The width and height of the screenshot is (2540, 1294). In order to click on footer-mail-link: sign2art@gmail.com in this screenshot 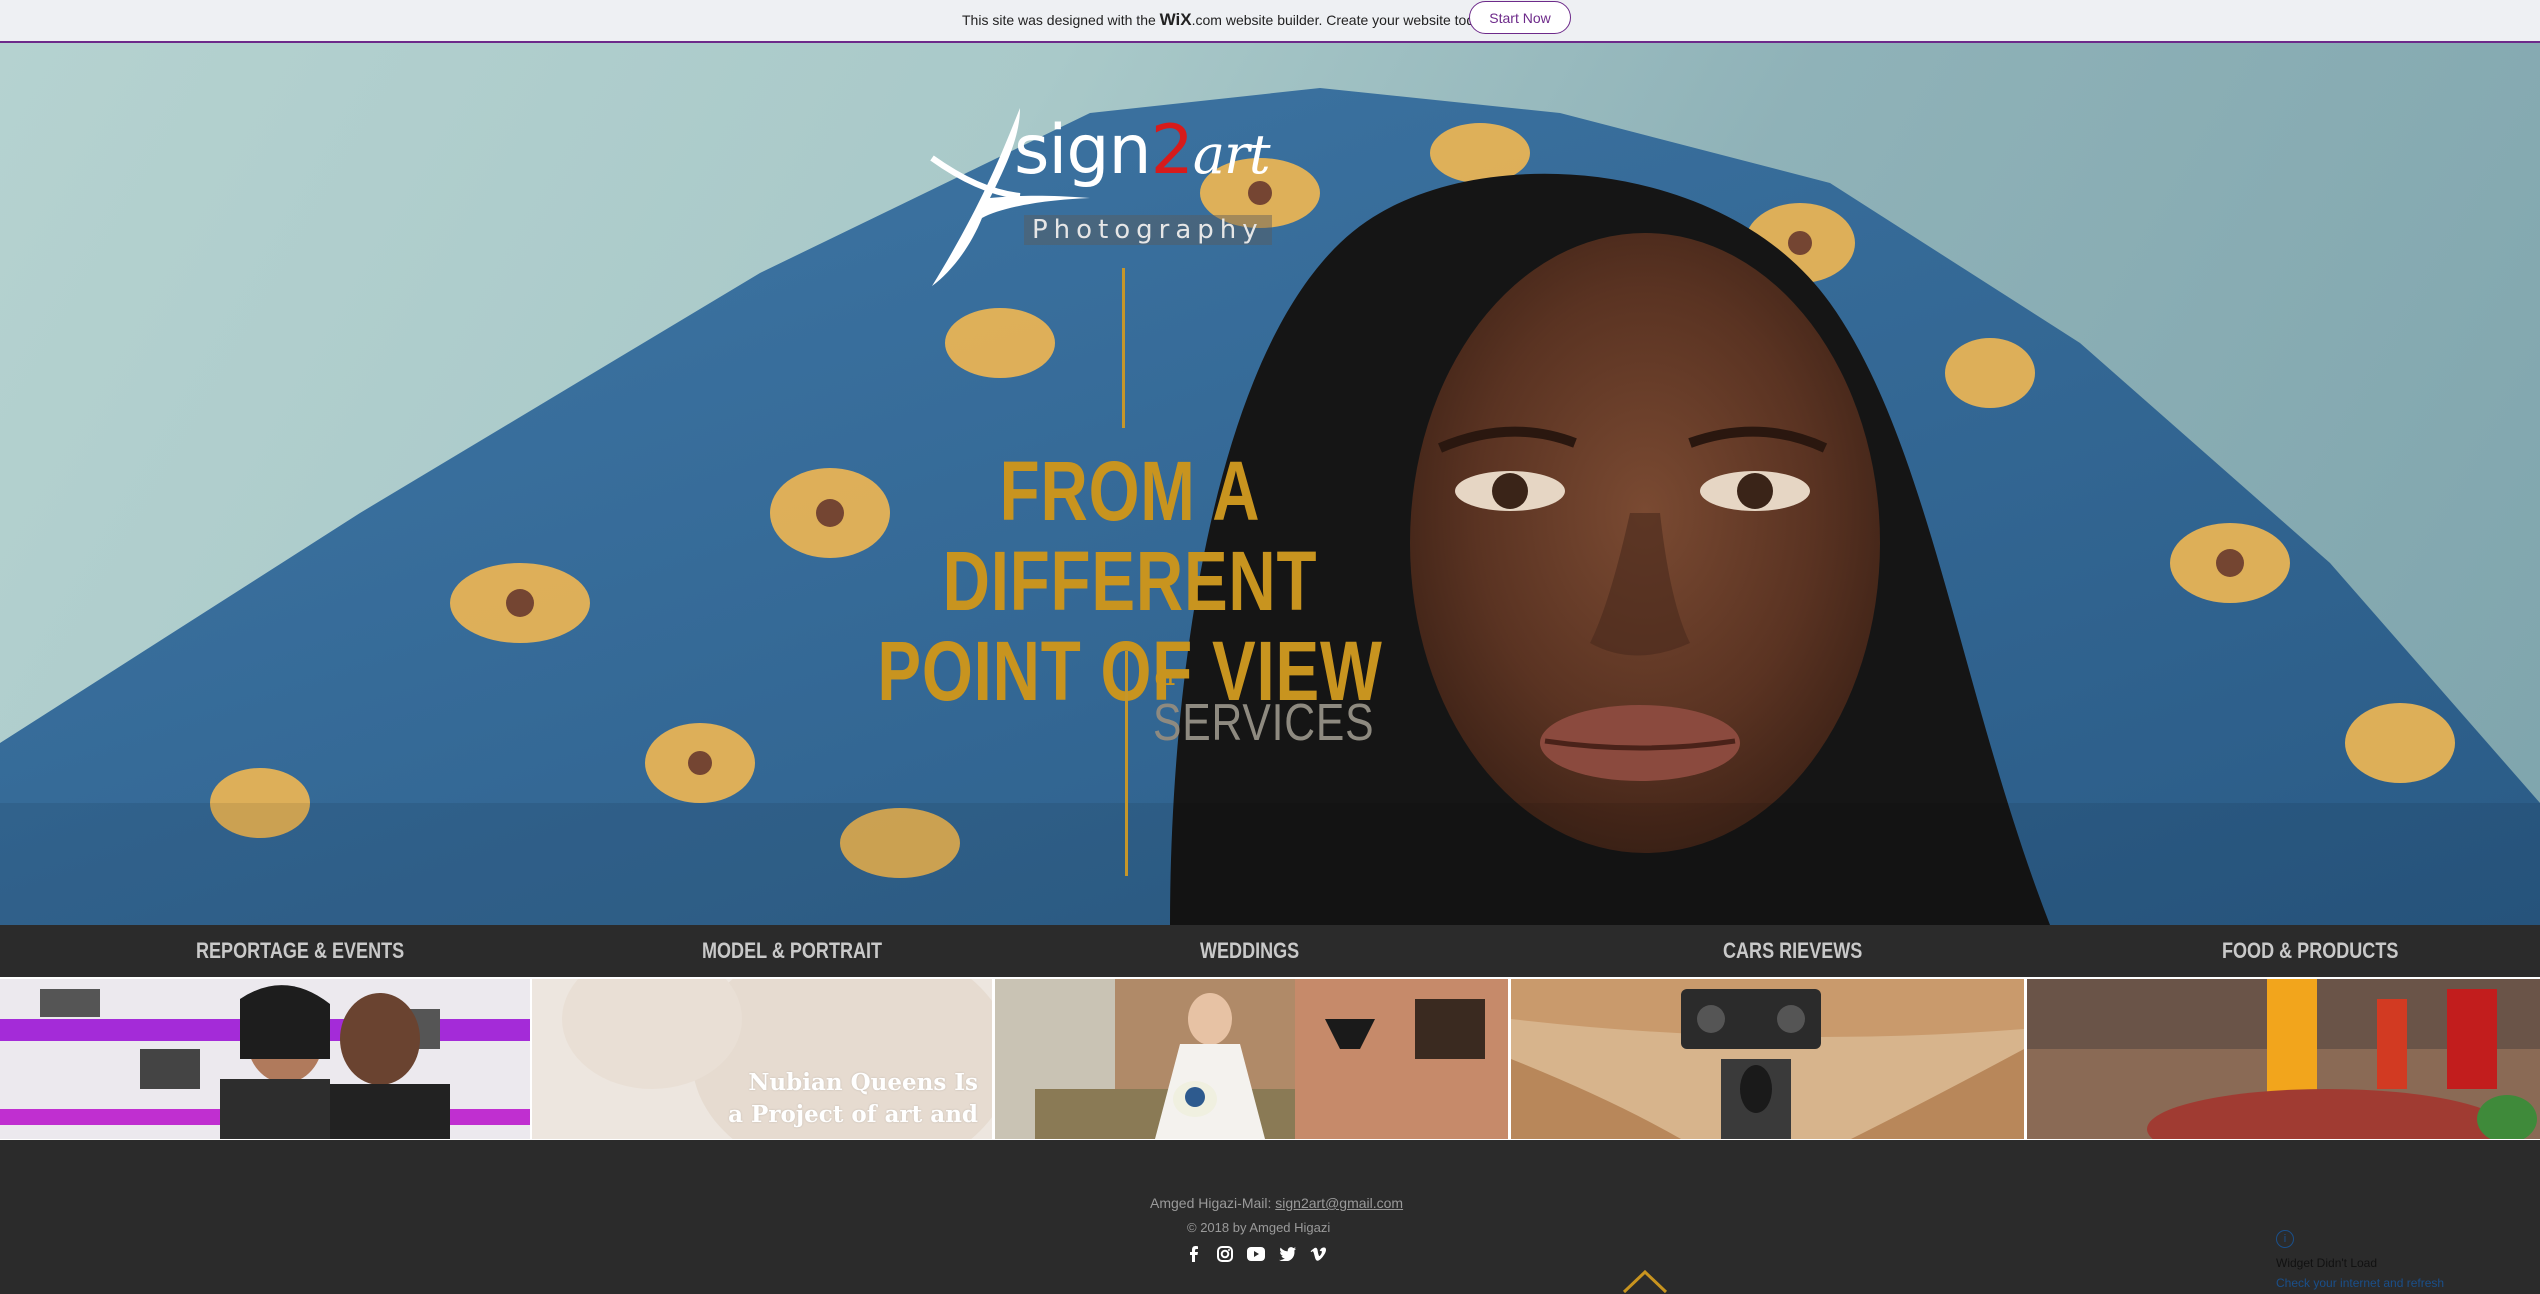, I will do `click(1339, 1203)`.